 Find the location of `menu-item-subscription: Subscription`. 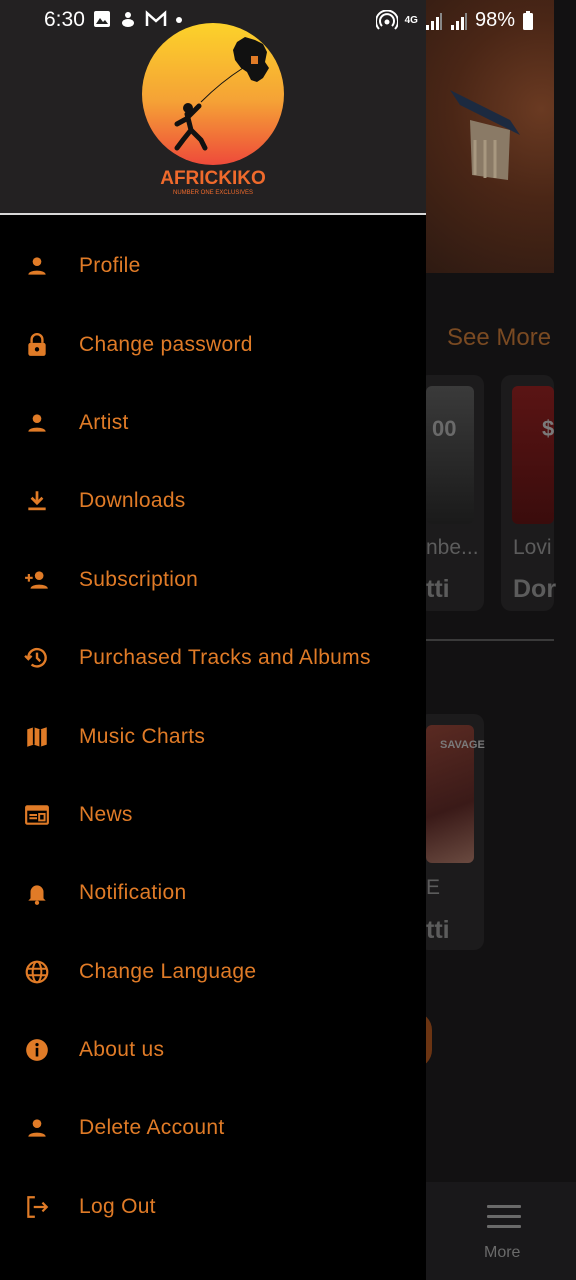

menu-item-subscription: Subscription is located at coordinates (213, 580).